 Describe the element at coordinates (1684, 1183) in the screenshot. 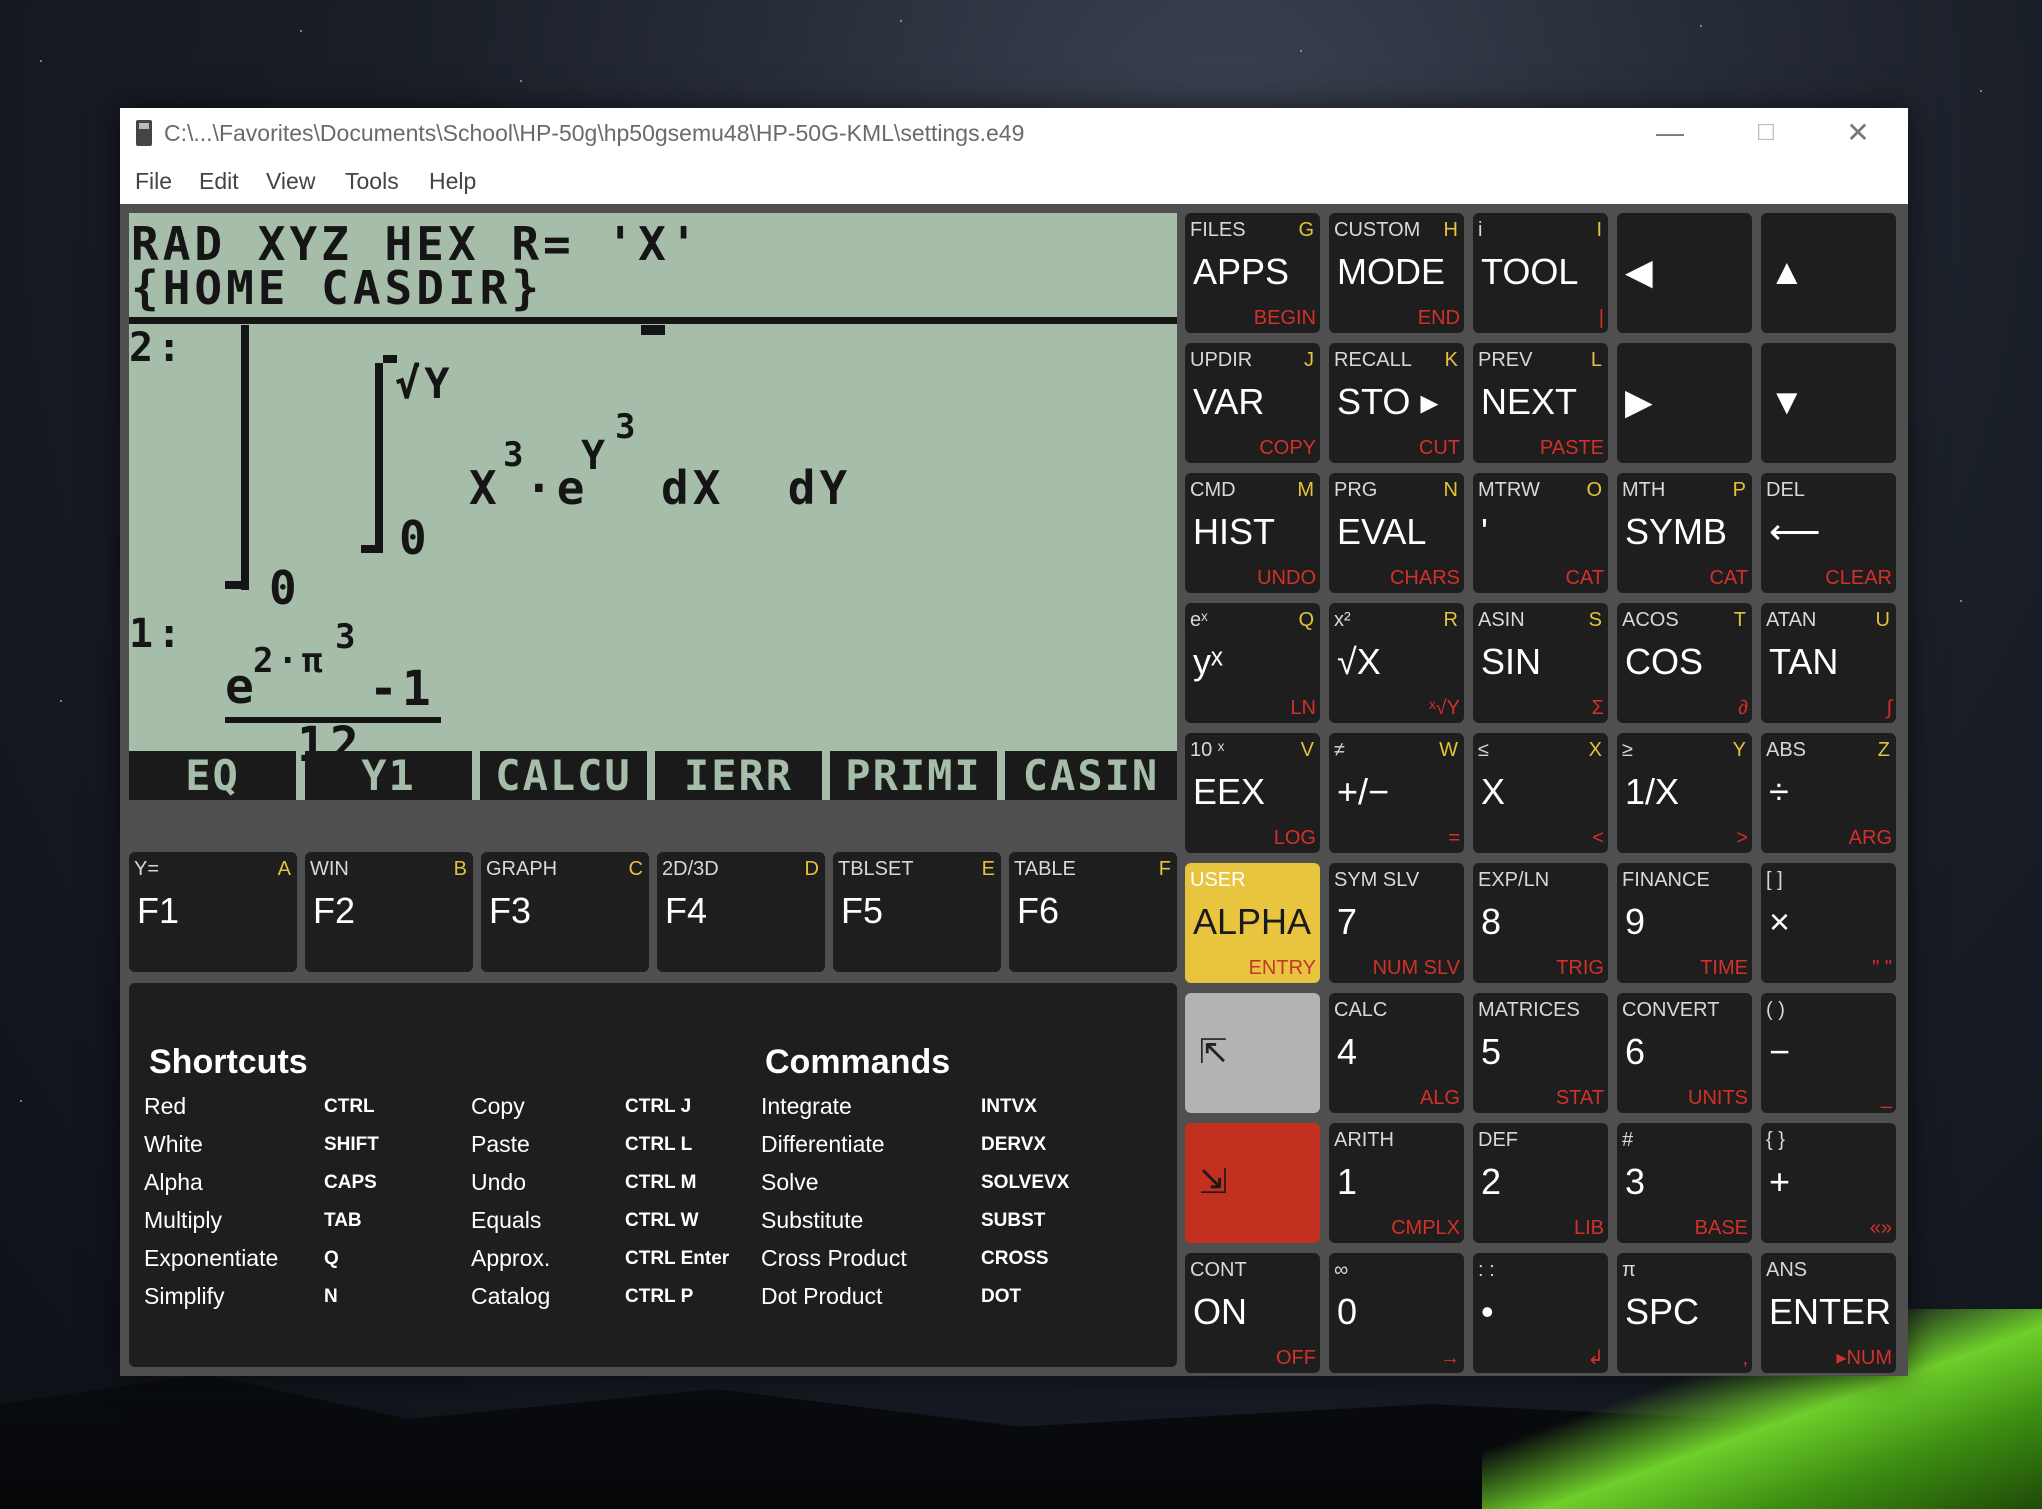

I see `key-3-38: #3 BASE` at that location.